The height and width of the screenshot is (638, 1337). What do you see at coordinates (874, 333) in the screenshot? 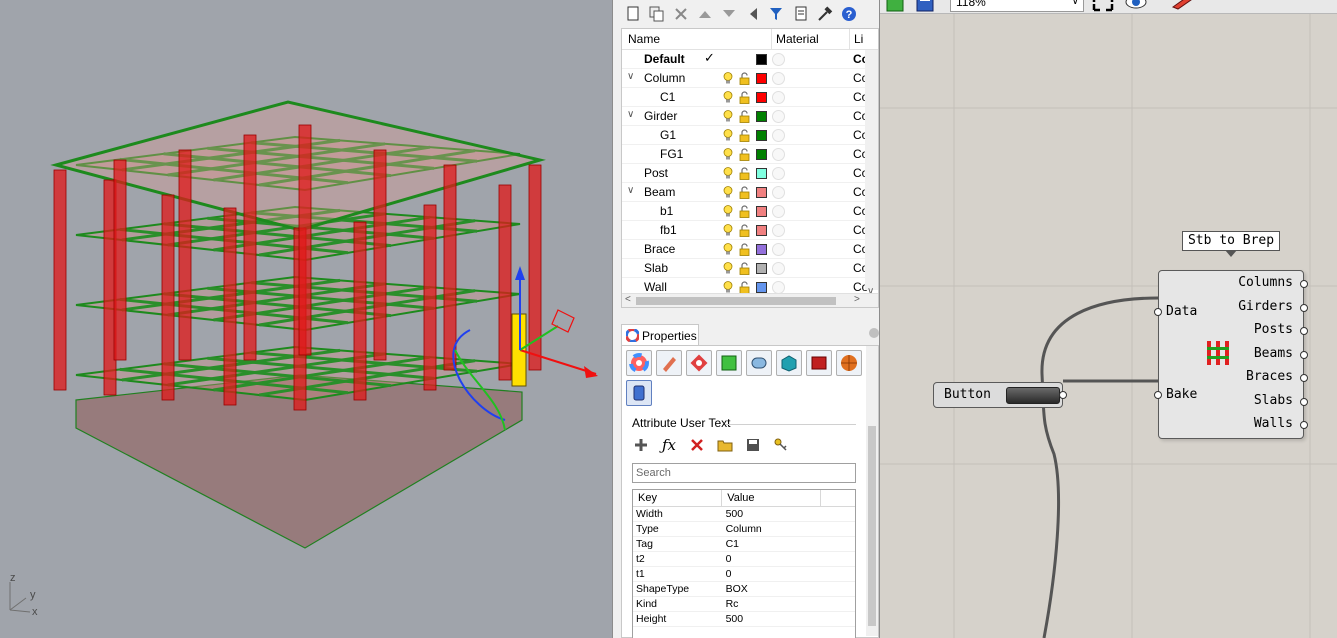
I see `panel-gear-icon` at bounding box center [874, 333].